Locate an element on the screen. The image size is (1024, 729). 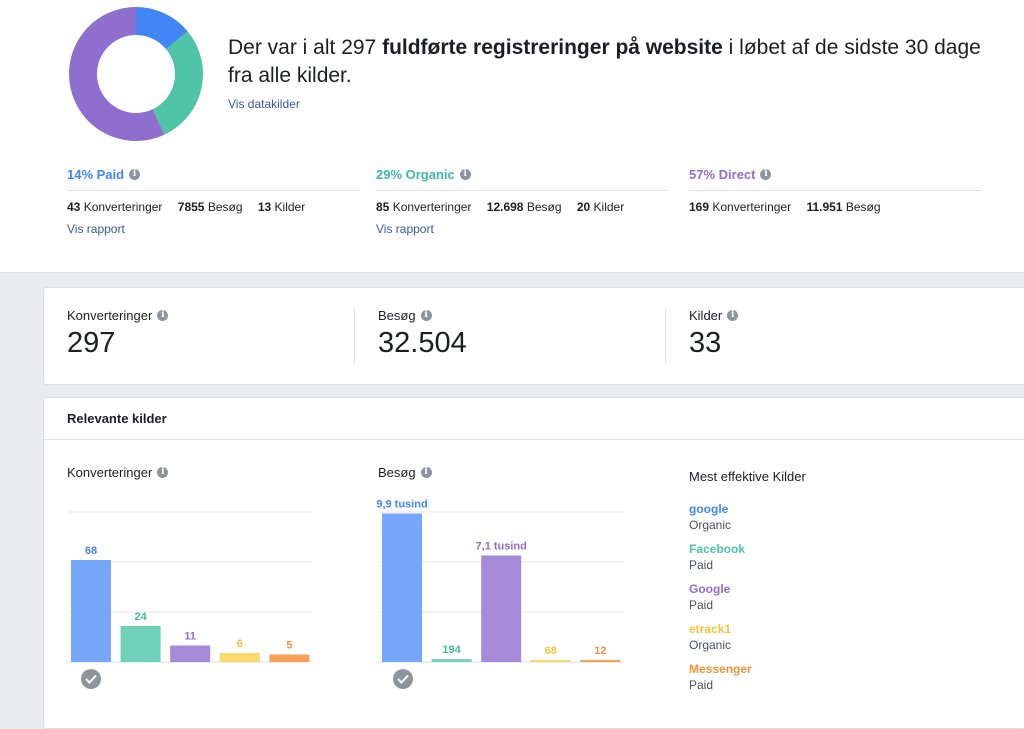
bar-value-label: 6 is located at coordinates (240, 644).